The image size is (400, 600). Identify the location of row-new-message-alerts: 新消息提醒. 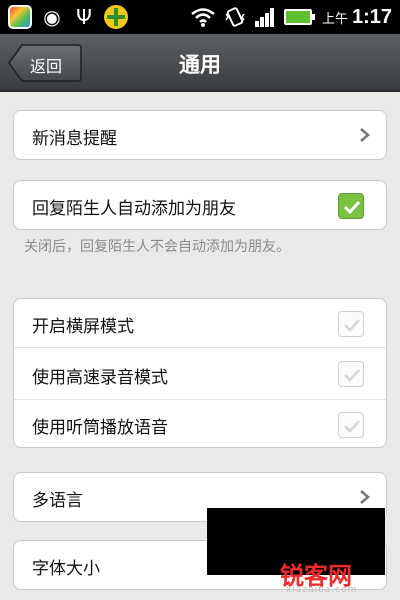
(200, 135).